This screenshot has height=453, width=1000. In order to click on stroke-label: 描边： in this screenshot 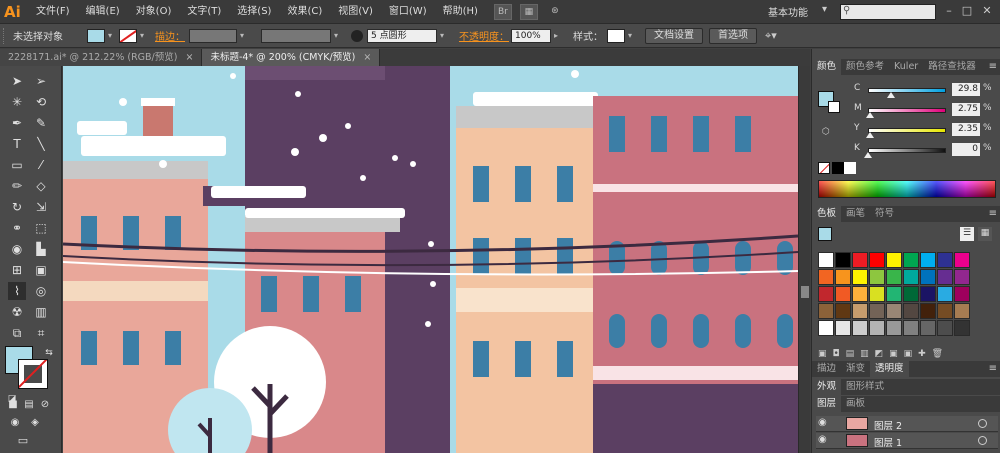, I will do `click(170, 35)`.